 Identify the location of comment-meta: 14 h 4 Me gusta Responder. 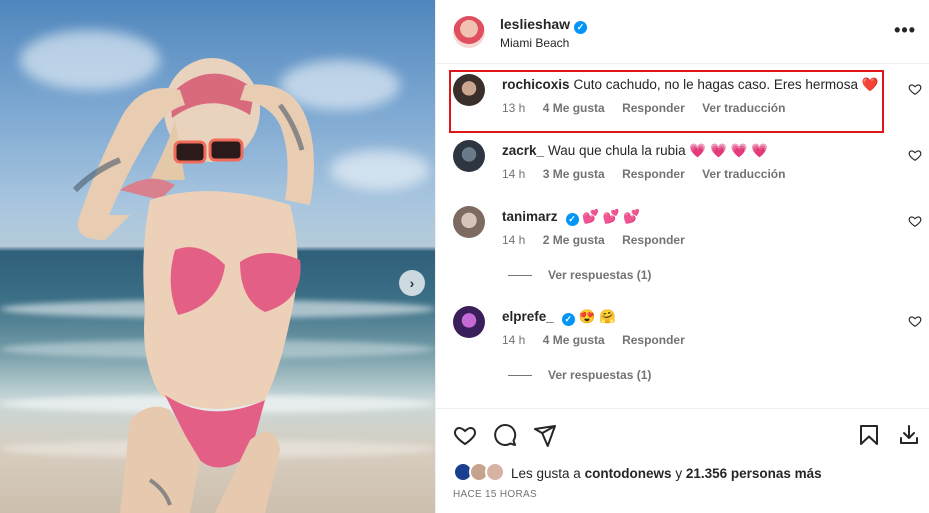
(600, 340).